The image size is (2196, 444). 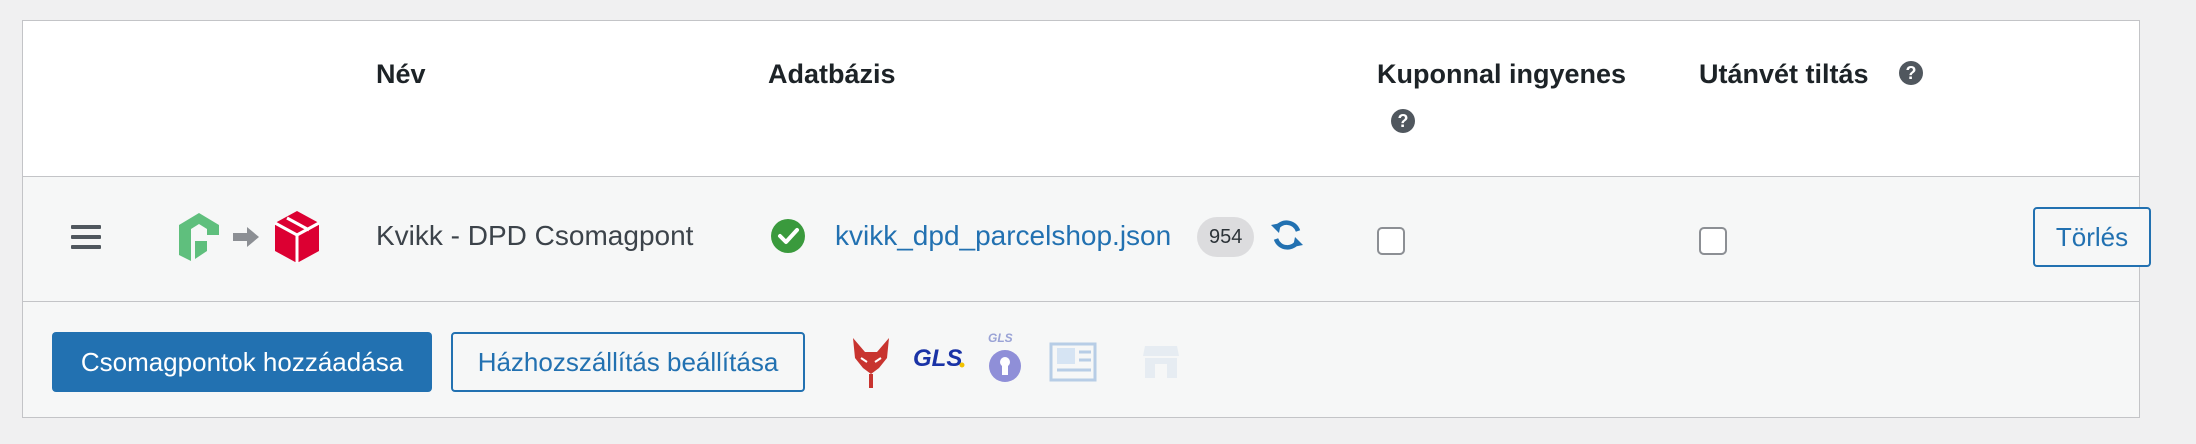 What do you see at coordinates (628, 362) in the screenshot?
I see `home-delivery-settings-button: Házhozszállítás beállítása` at bounding box center [628, 362].